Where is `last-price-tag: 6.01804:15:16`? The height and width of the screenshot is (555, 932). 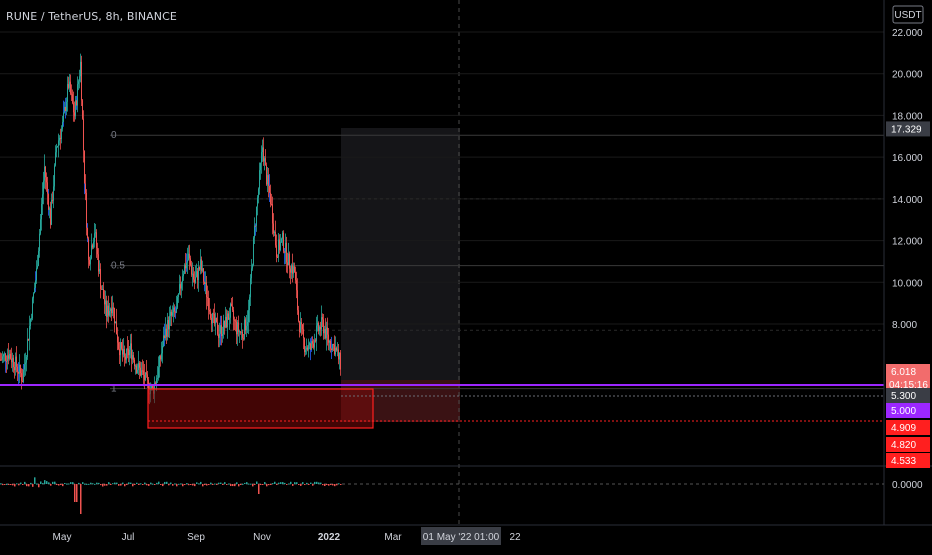
last-price-tag: 6.01804:15:16 is located at coordinates (908, 378).